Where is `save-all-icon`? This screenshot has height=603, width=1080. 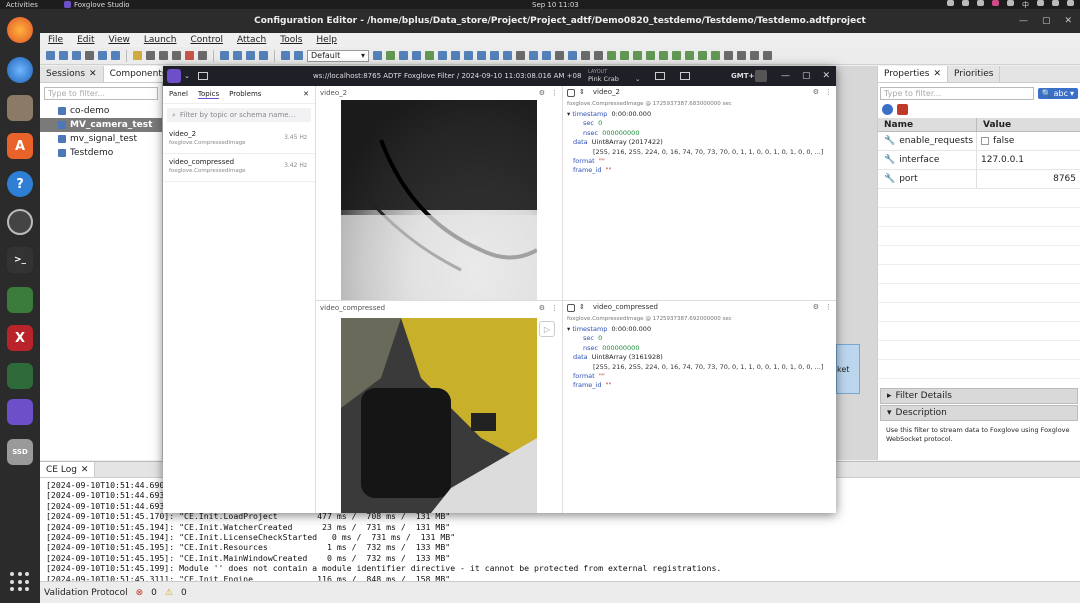 save-all-icon is located at coordinates (76, 55).